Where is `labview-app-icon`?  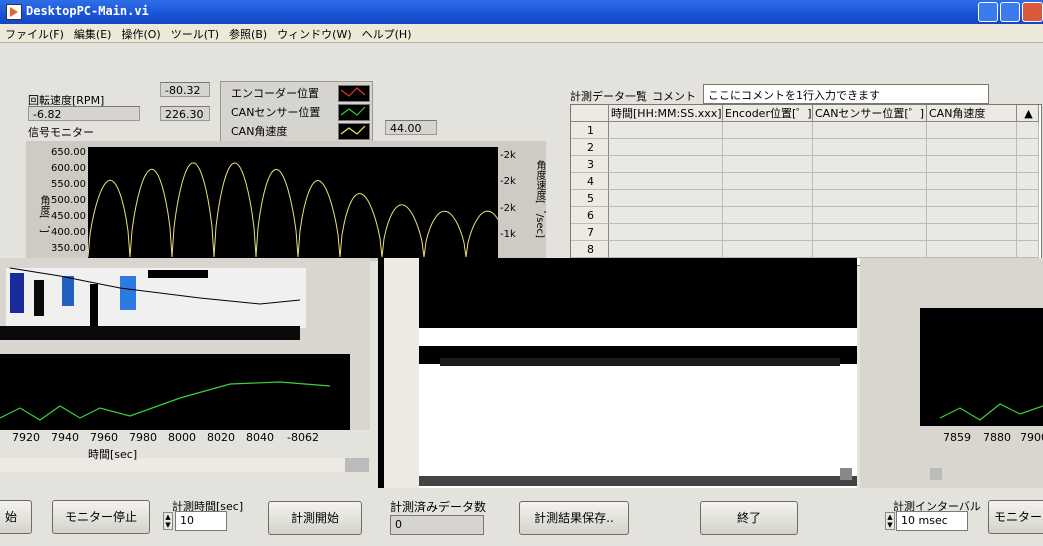 labview-app-icon is located at coordinates (14, 12).